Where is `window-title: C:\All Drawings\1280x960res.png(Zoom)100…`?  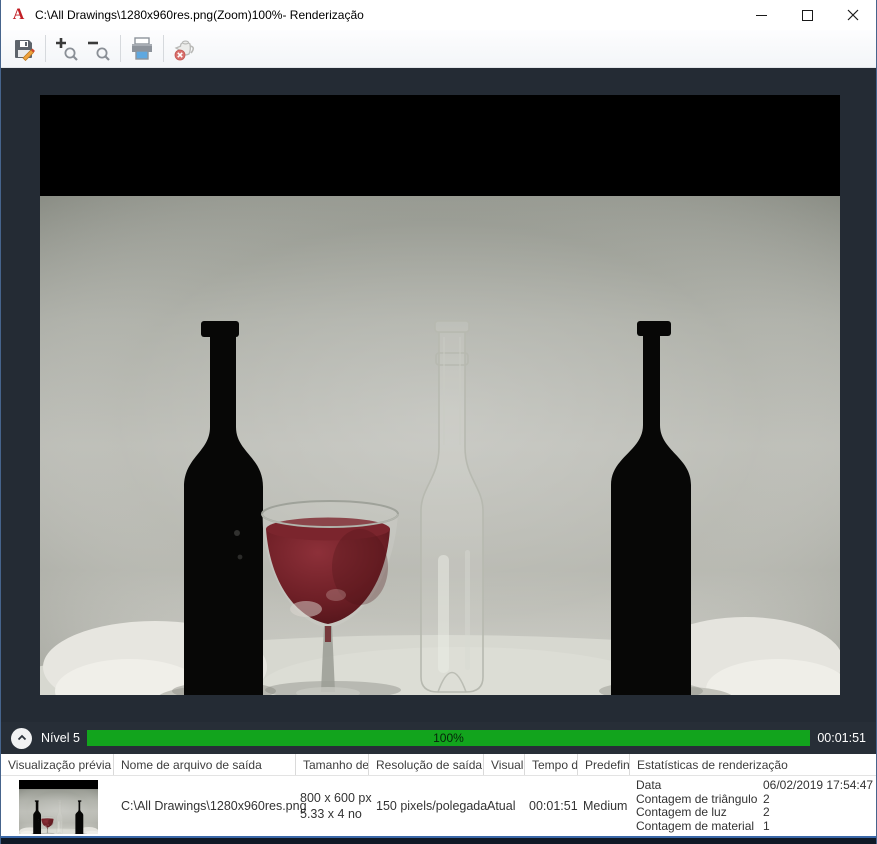 window-title: C:\All Drawings\1280x960res.png(Zoom)100… is located at coordinates (199, 15).